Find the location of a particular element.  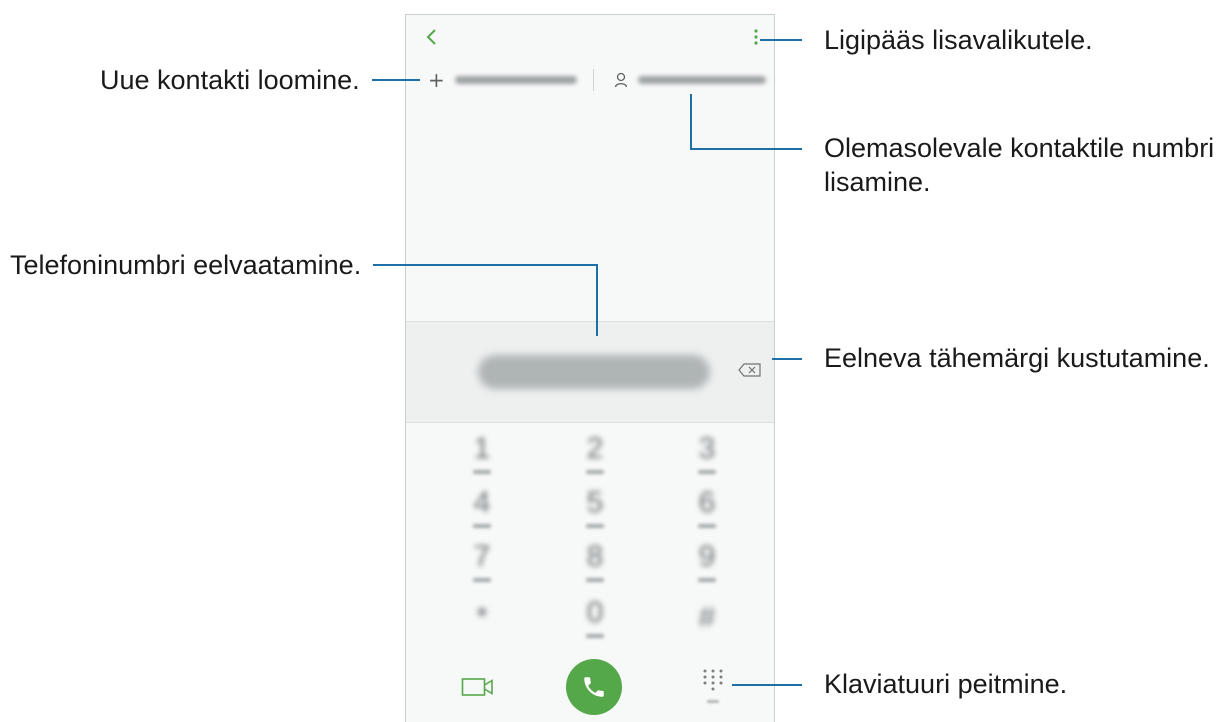

key-3: 3 is located at coordinates (707, 454).